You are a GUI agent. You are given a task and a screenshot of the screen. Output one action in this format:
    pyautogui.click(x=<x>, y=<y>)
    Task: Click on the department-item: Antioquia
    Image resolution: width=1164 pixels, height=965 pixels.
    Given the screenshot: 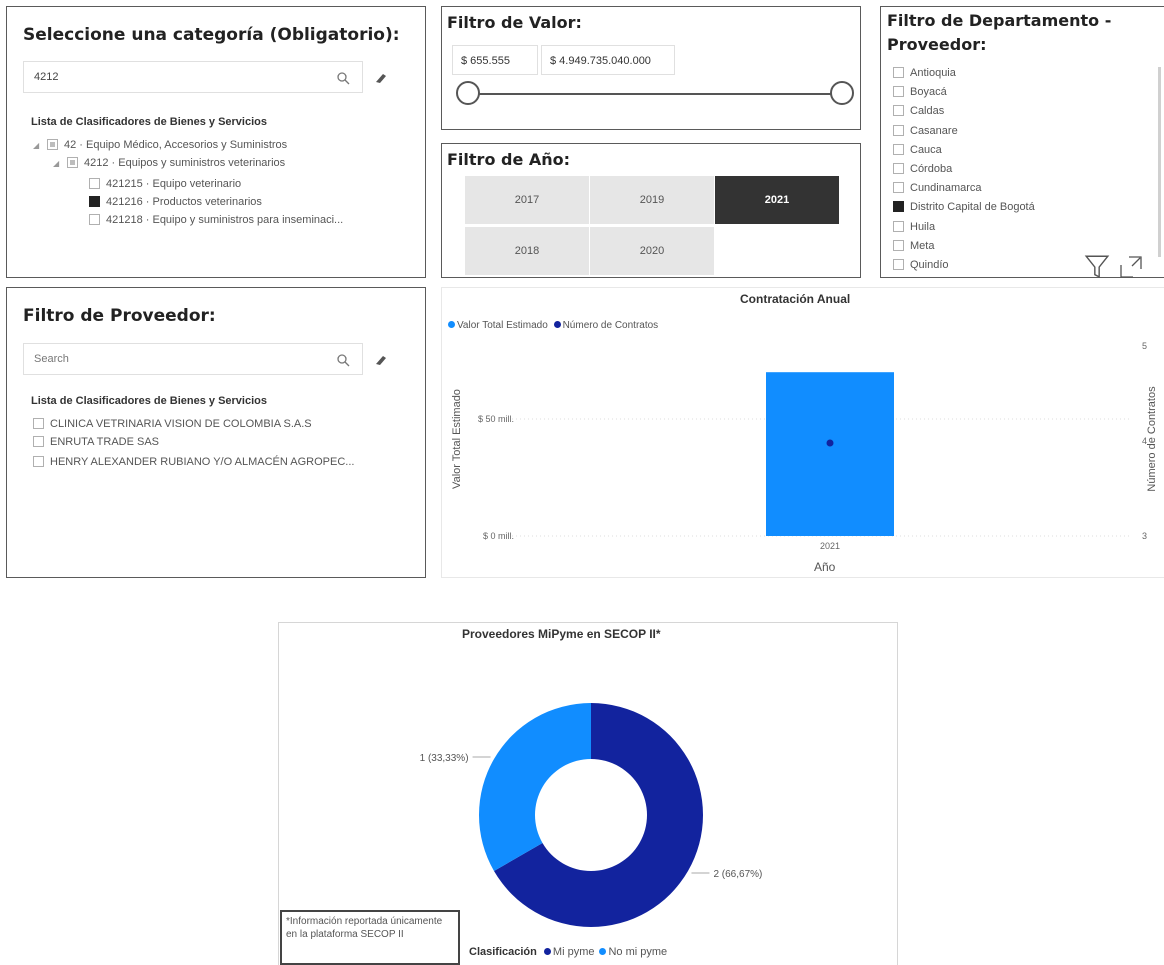 What is the action you would take?
    pyautogui.click(x=924, y=73)
    